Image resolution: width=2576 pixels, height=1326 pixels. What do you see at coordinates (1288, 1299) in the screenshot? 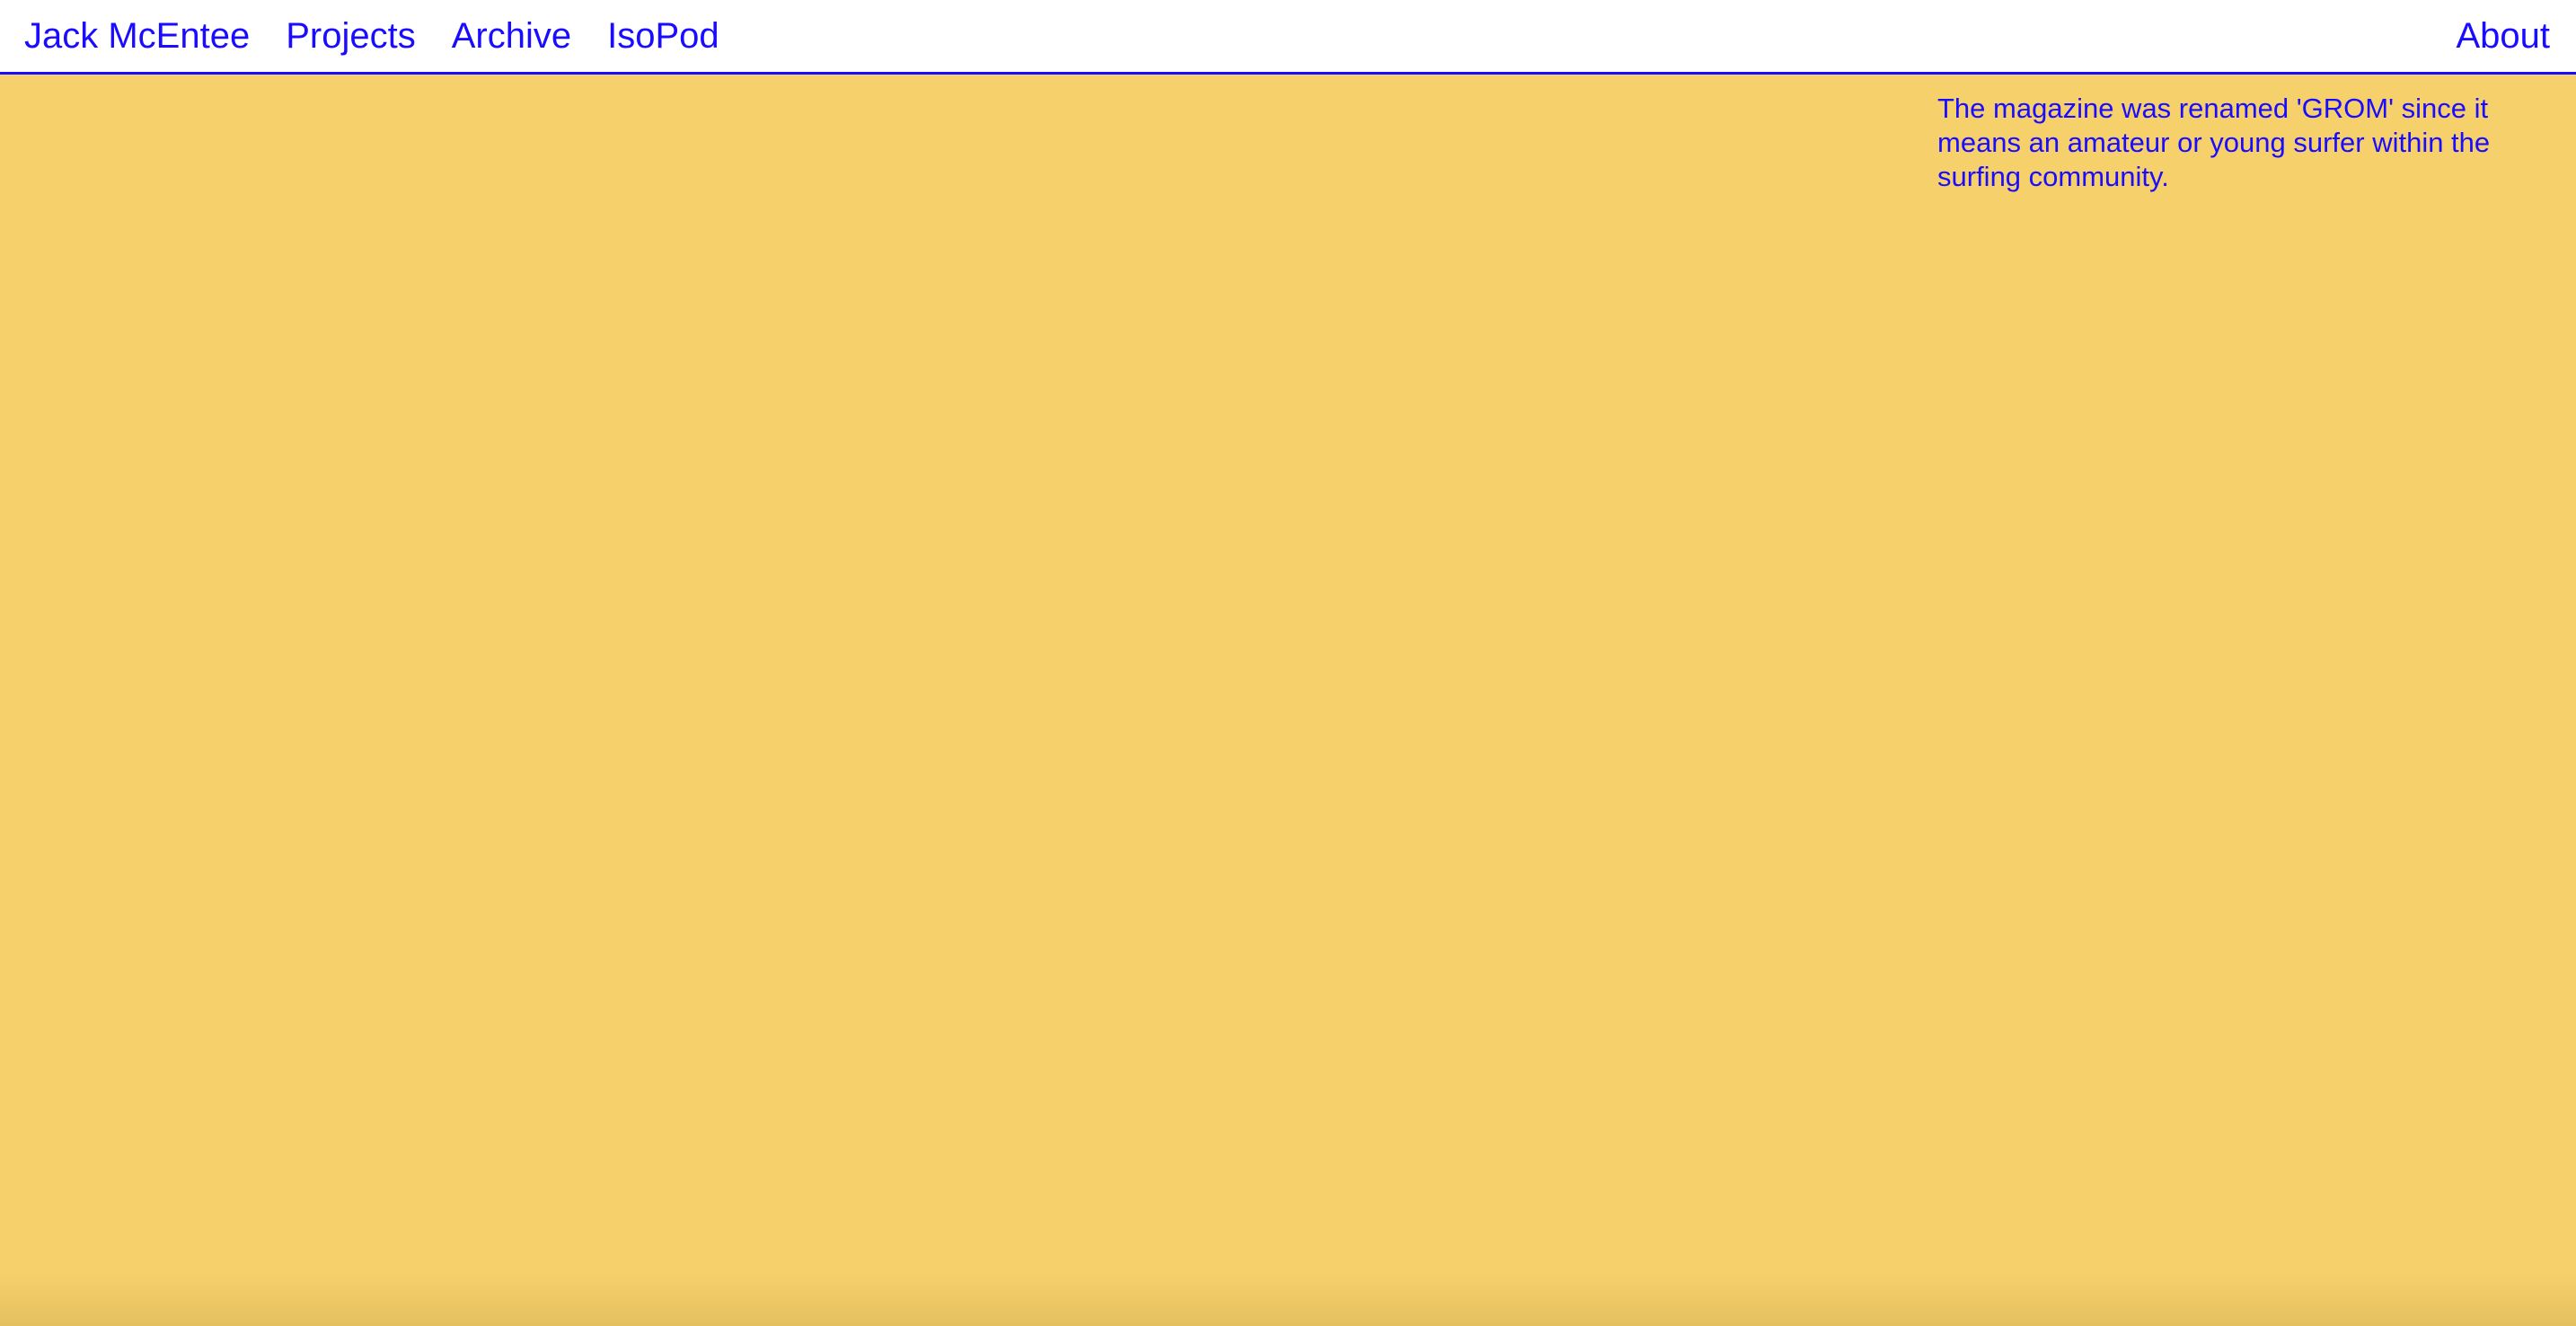
I see `bottom-shadow` at bounding box center [1288, 1299].